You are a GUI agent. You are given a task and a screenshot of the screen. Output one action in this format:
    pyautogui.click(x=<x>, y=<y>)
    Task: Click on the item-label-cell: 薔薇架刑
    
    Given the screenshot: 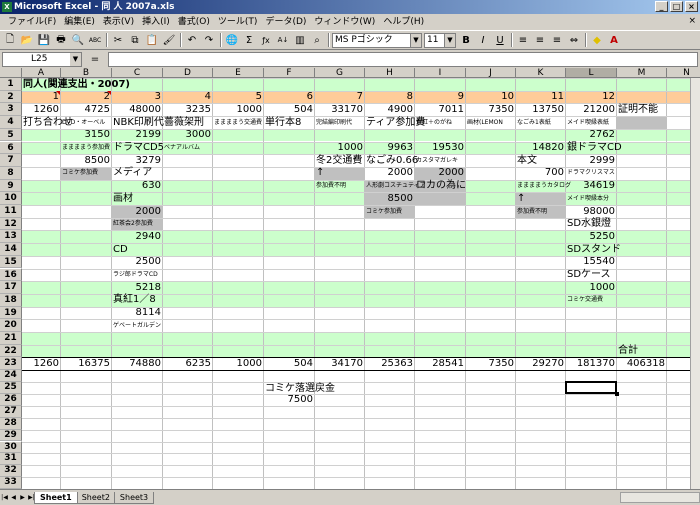 What is the action you would take?
    pyautogui.click(x=184, y=123)
    